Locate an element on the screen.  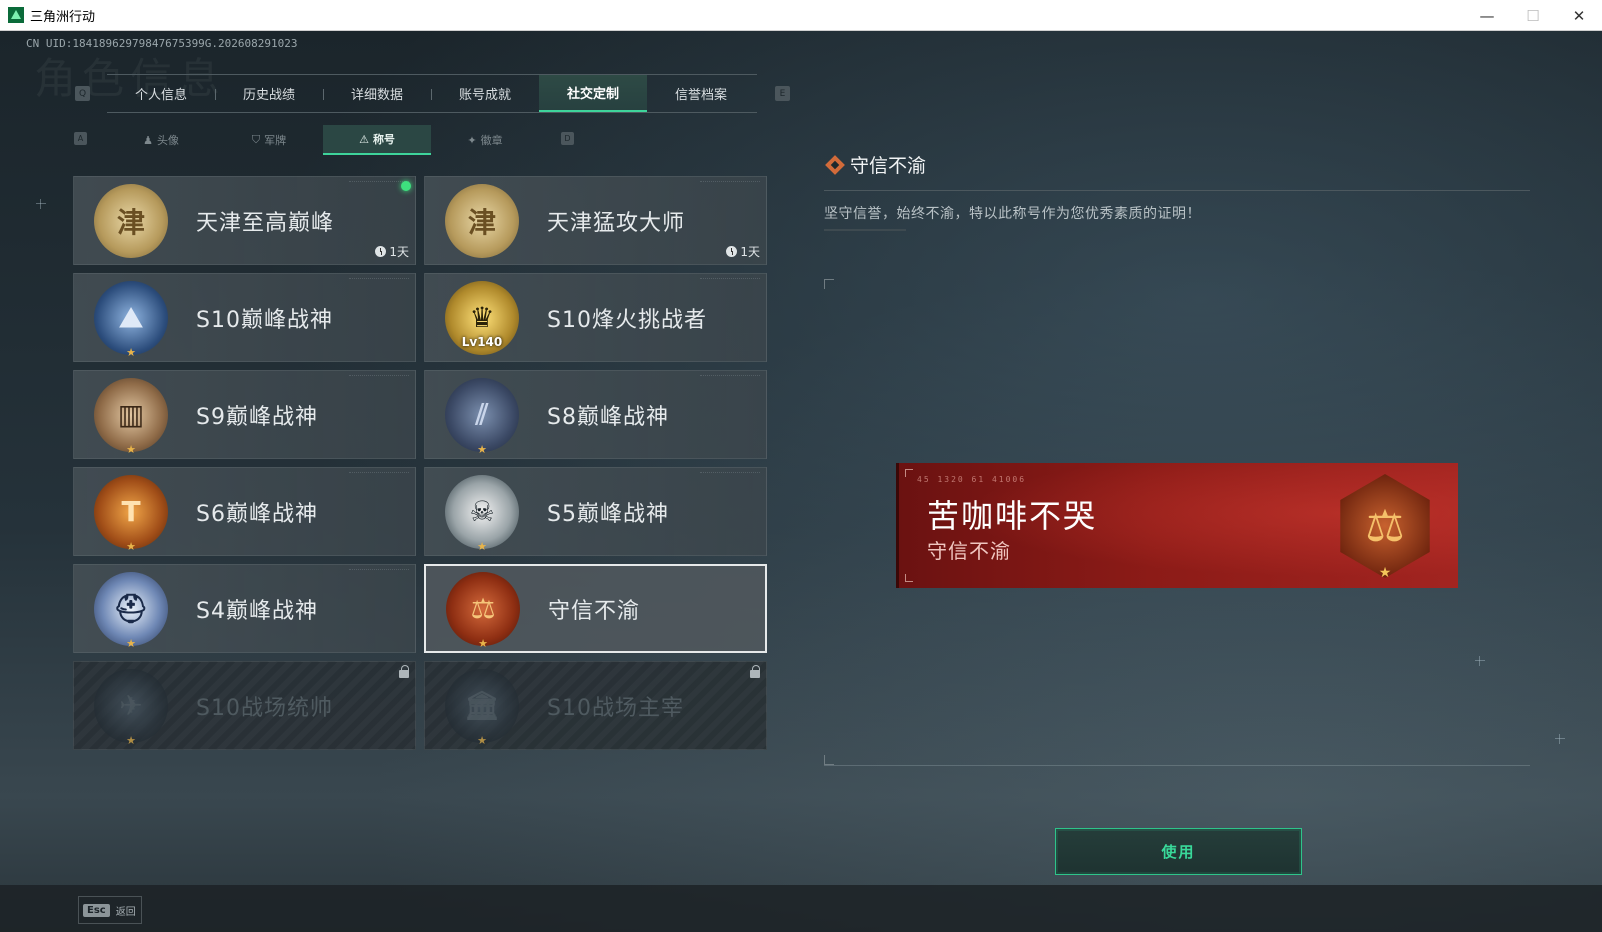
person-icon: ♟ is located at coordinates (148, 140).